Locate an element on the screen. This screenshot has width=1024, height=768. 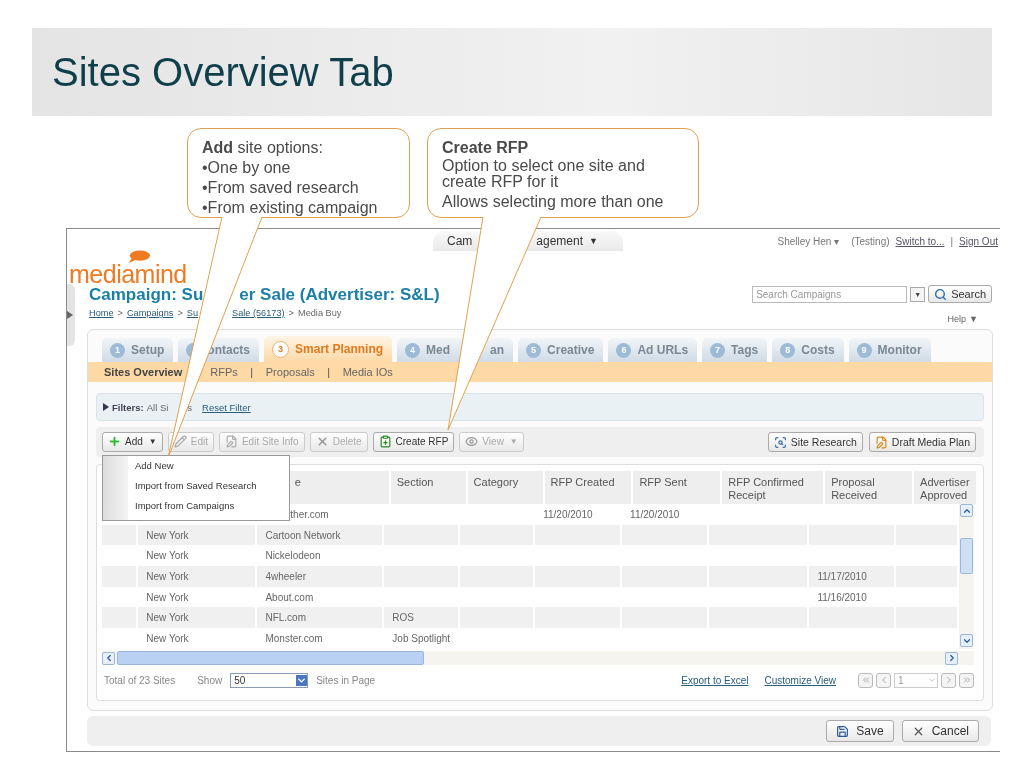
vertical-scrollbar is located at coordinates (966, 576).